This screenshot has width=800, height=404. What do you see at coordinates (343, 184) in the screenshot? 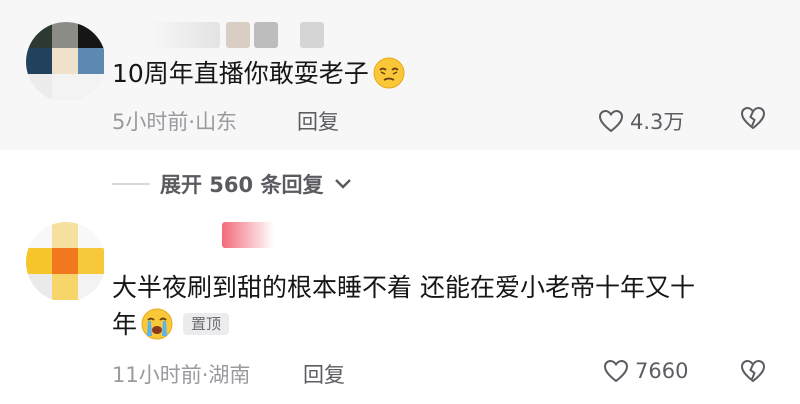
I see `chevron-down-icon` at bounding box center [343, 184].